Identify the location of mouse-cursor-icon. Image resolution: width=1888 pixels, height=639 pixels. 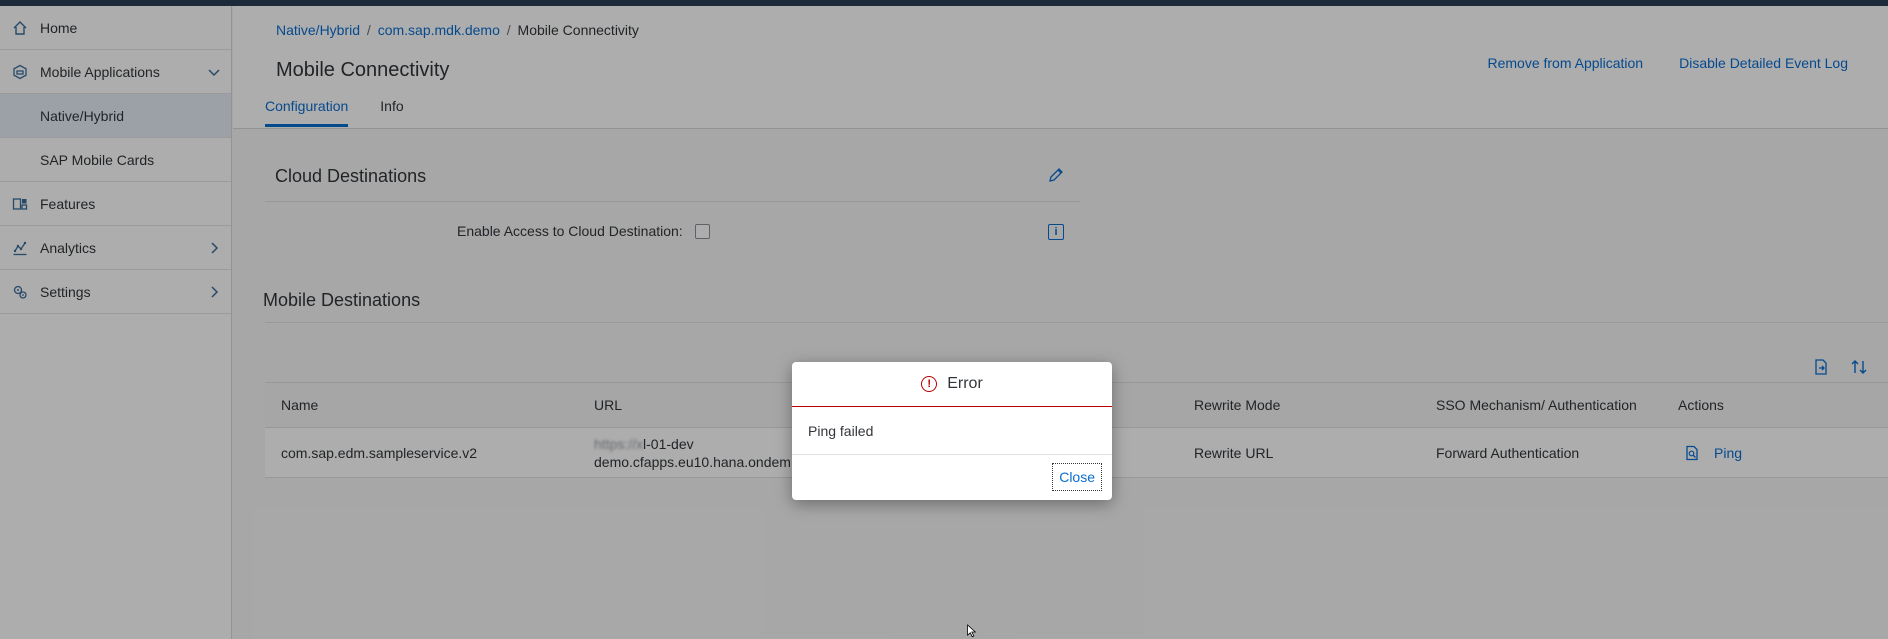
(972, 631).